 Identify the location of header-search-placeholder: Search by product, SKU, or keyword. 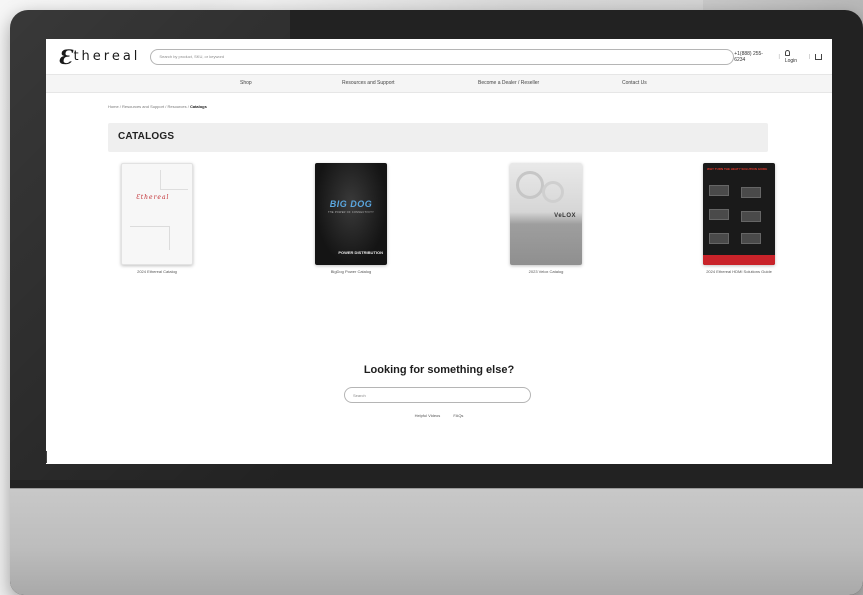
(192, 56).